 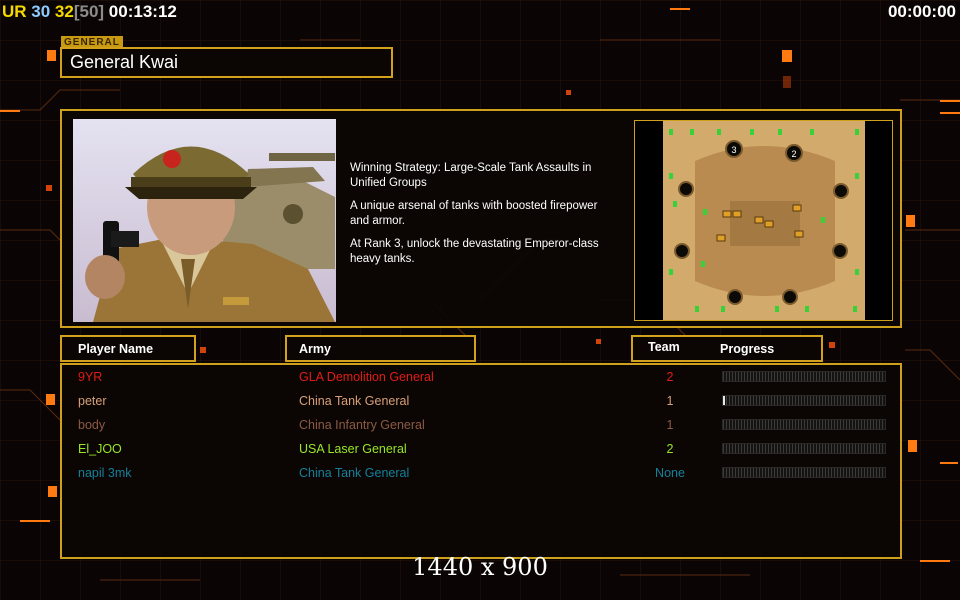 What do you see at coordinates (366, 377) in the screenshot?
I see `player-army: GLA Demolition General` at bounding box center [366, 377].